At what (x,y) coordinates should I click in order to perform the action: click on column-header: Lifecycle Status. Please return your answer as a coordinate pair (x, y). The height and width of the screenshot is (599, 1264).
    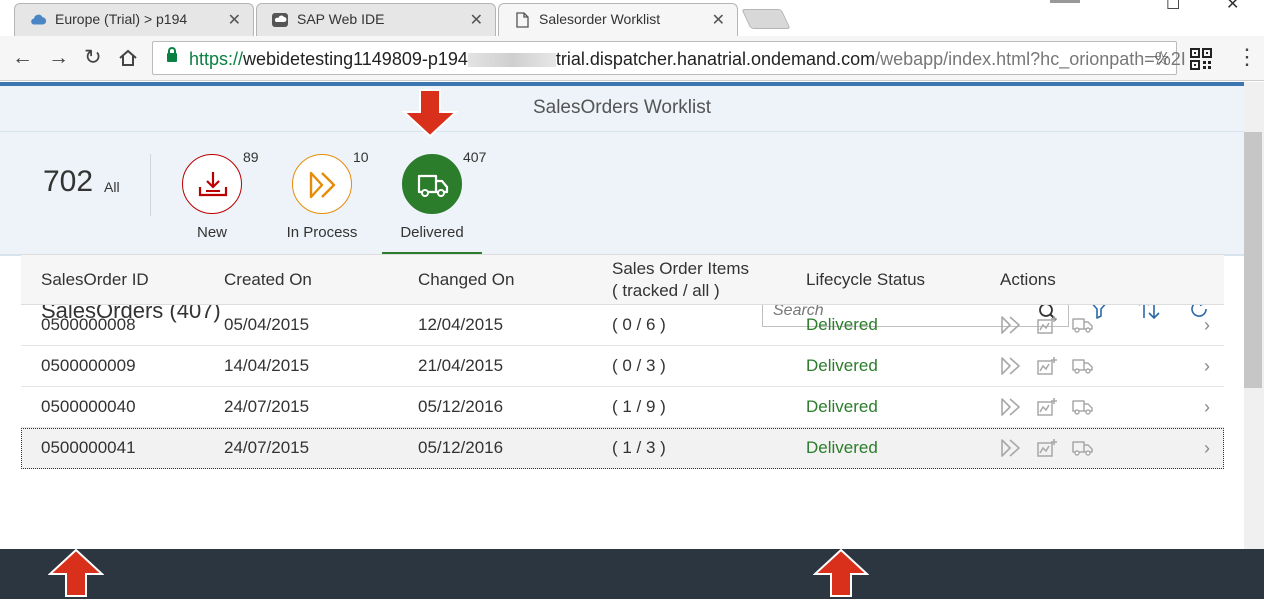
    Looking at the image, I should click on (883, 280).